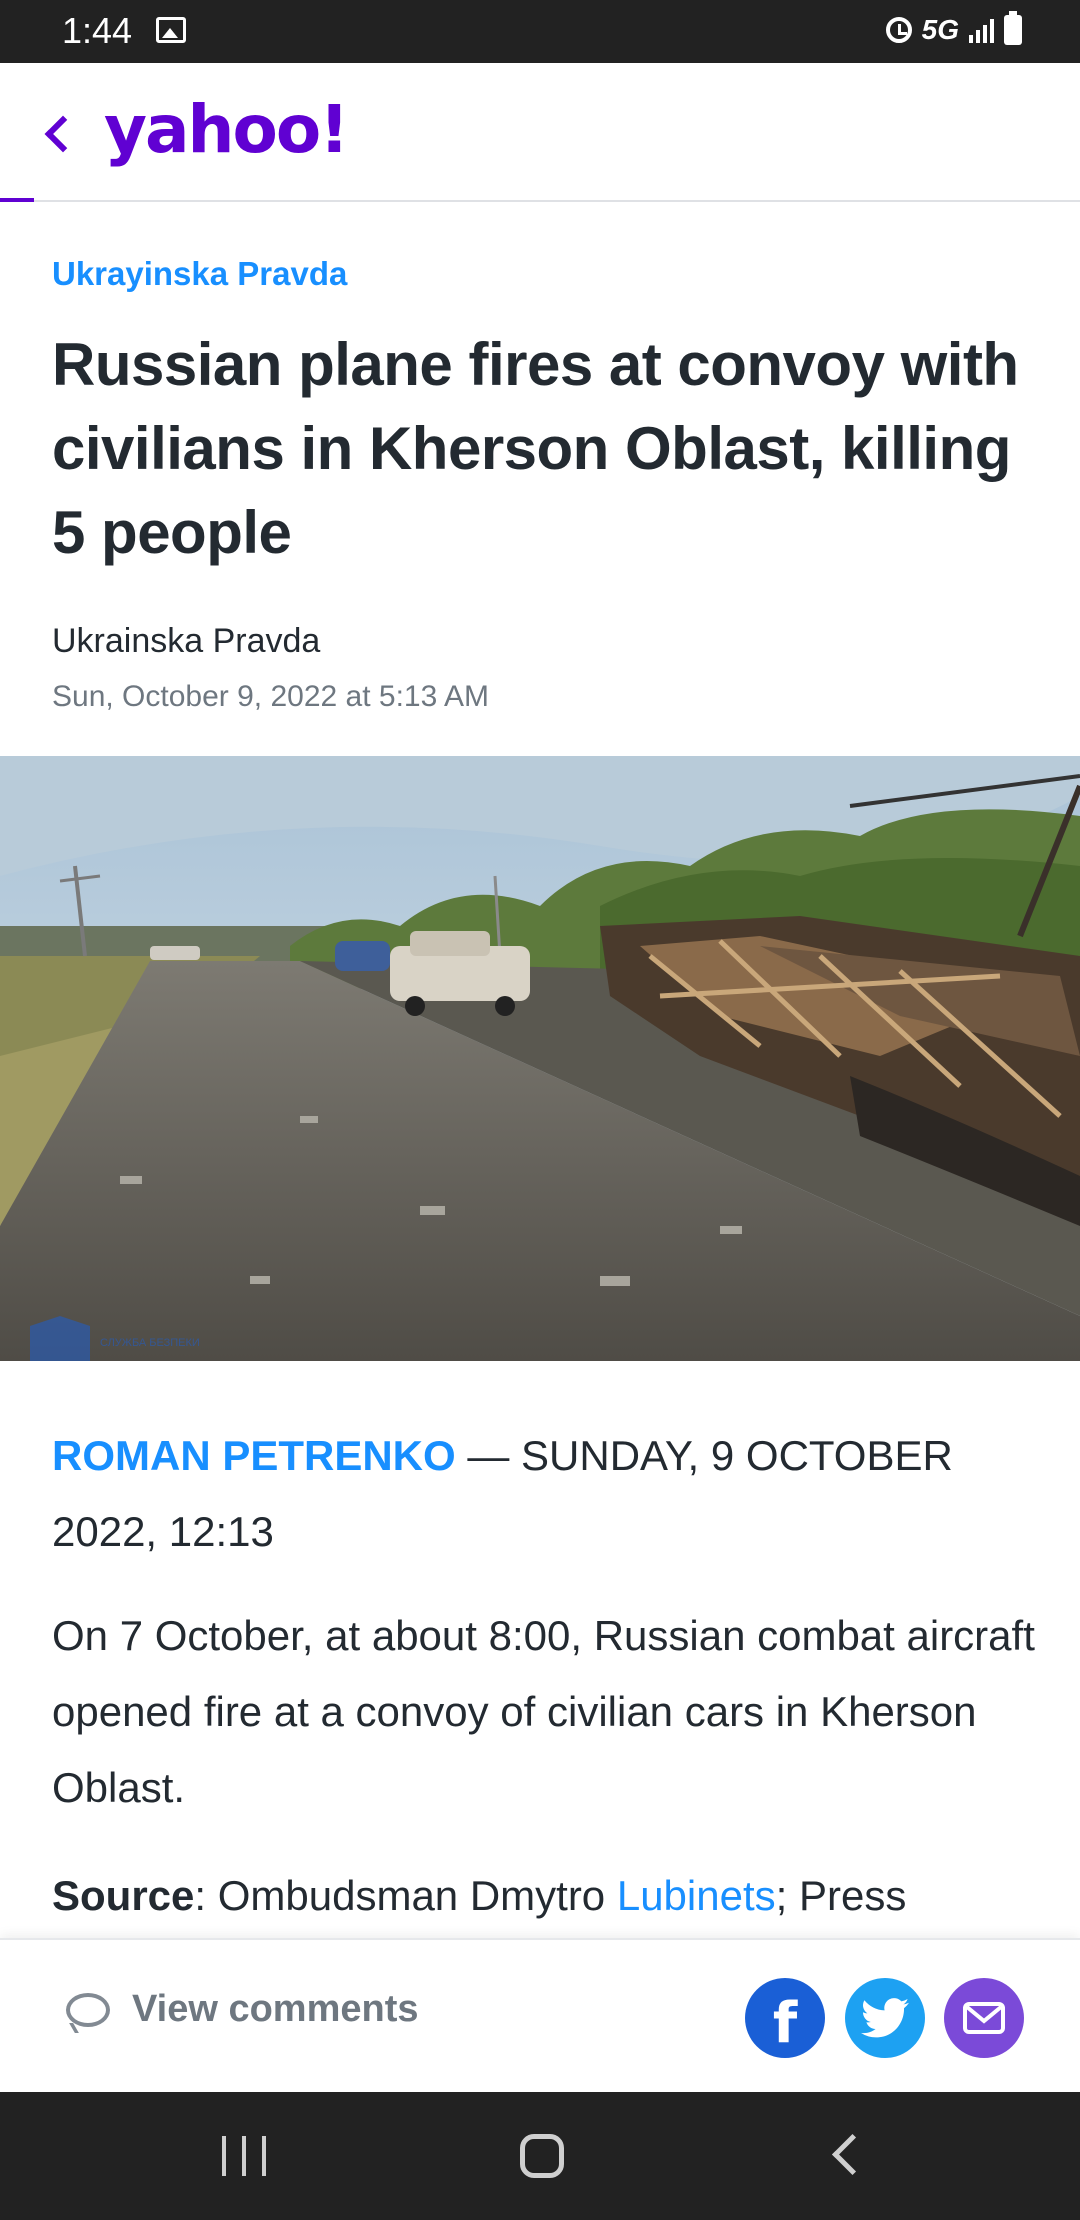 Image resolution: width=1080 pixels, height=2220 pixels. I want to click on article-author: Ukrainska Pravda, so click(186, 641).